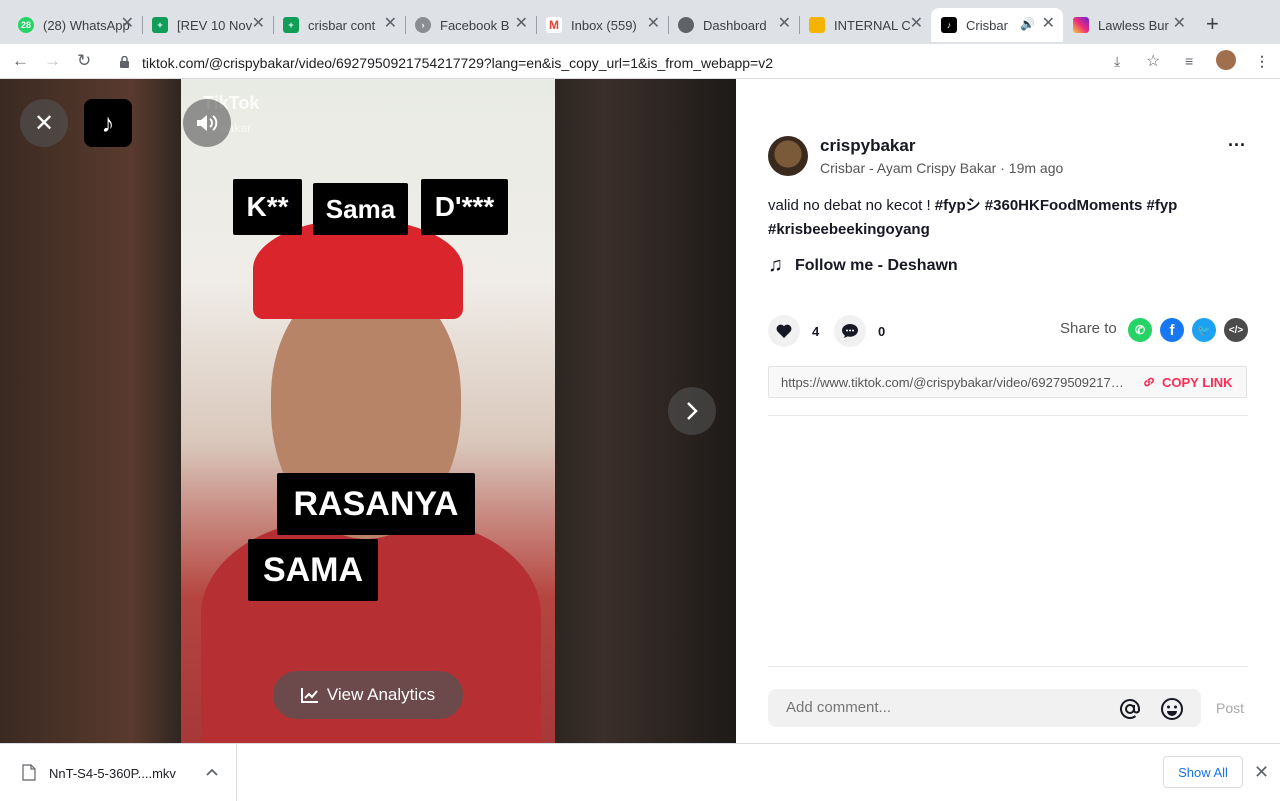  Describe the element at coordinates (775, 265) in the screenshot. I see `music-note-icon: ♫` at that location.